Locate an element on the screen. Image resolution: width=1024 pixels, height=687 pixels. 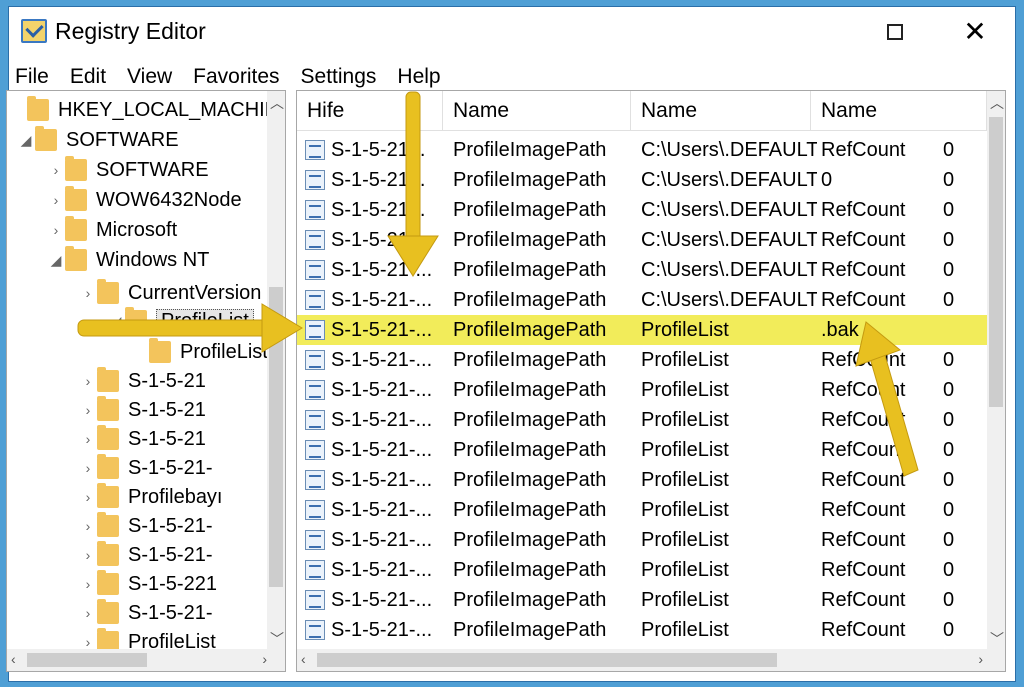
tree-item: ◢ SOFTWARE is located at coordinates (98, 140).